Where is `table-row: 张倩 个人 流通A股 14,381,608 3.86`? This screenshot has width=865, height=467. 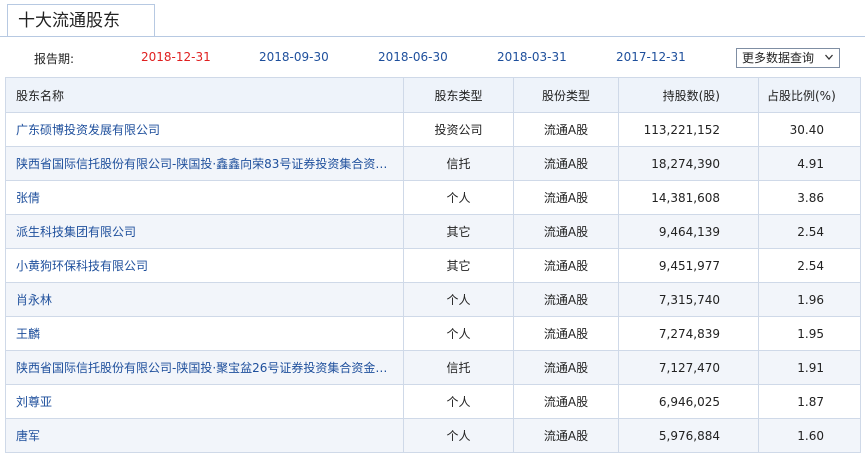
table-row: 张倩 个人 流通A股 14,381,608 3.86 is located at coordinates (433, 197).